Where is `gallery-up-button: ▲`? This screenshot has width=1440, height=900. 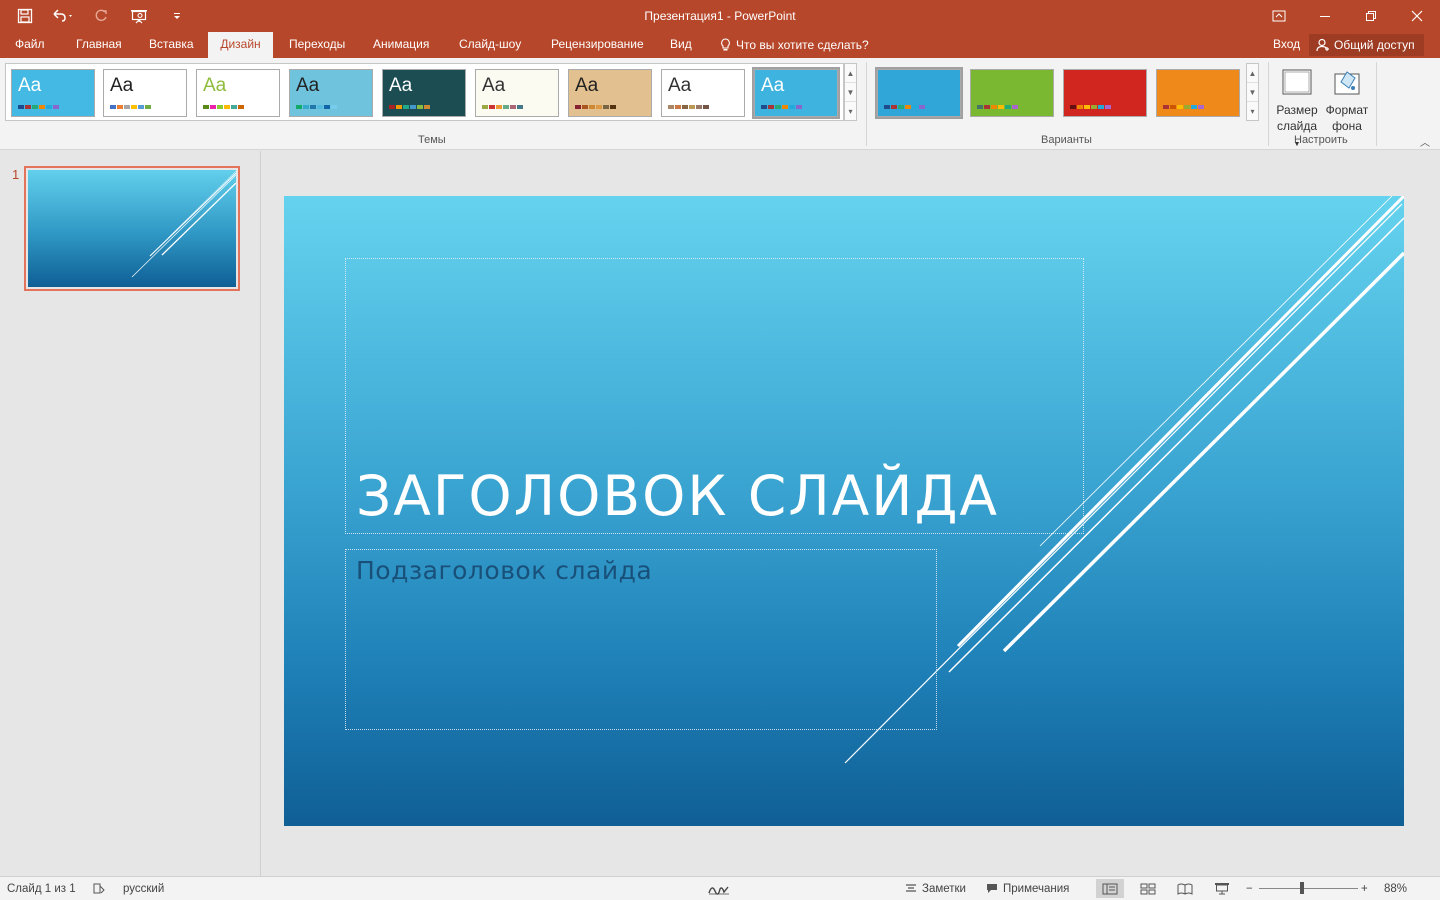 gallery-up-button: ▲ is located at coordinates (850, 73).